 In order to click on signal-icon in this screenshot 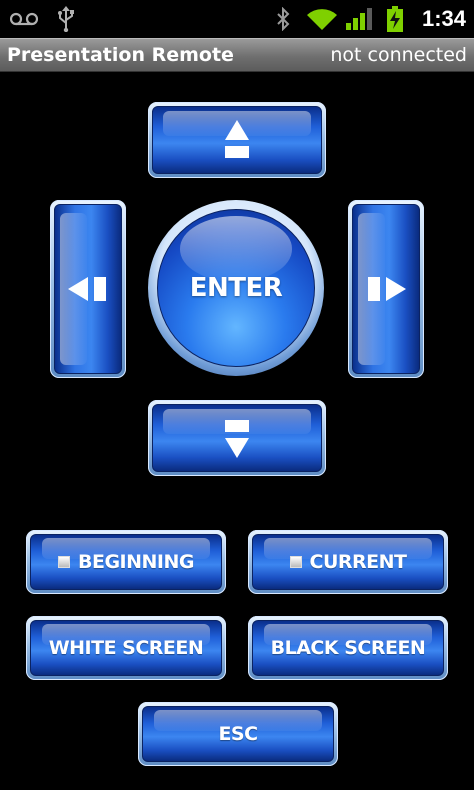, I will do `click(359, 19)`.